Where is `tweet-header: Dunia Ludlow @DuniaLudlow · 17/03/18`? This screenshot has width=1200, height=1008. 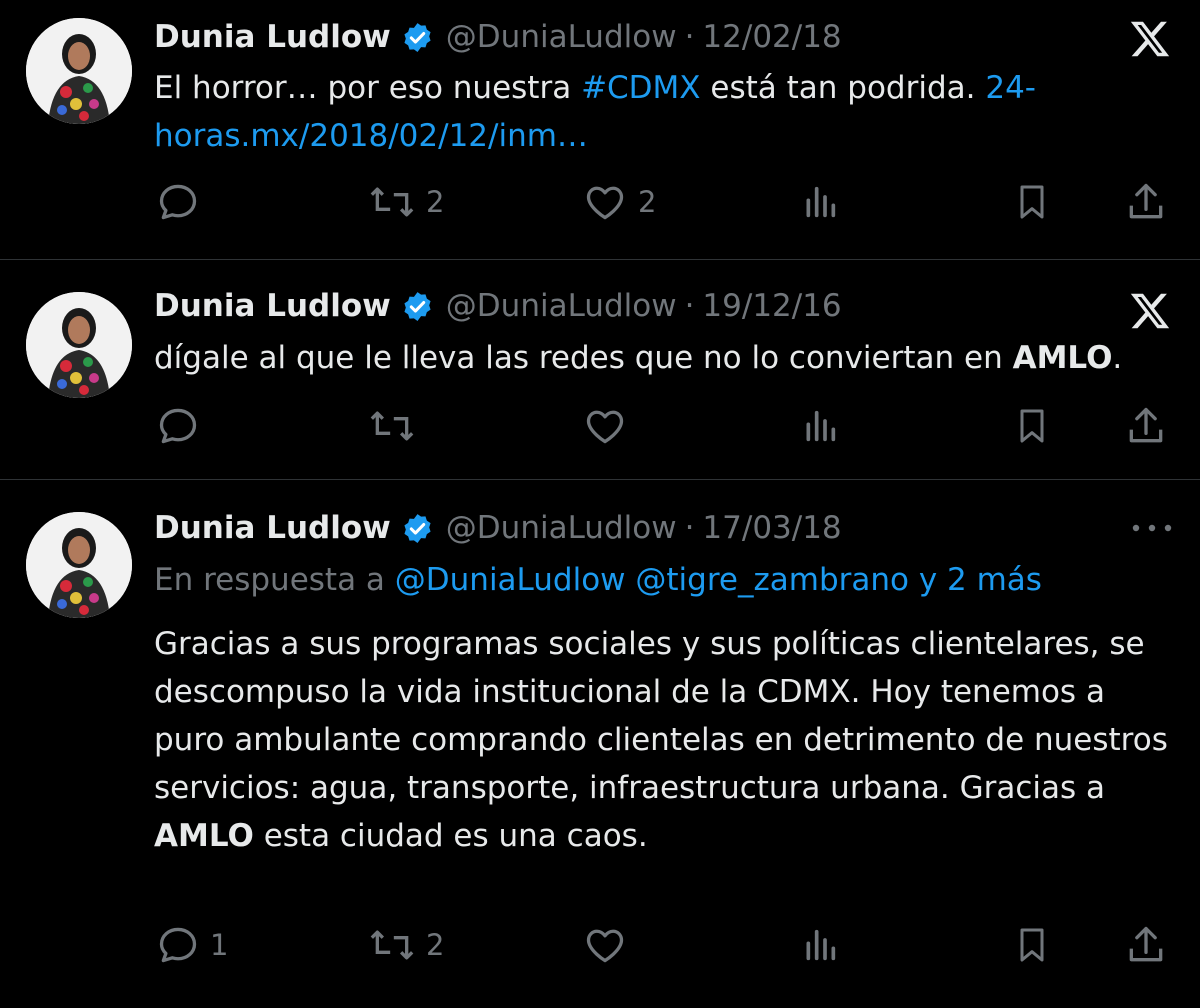 tweet-header: Dunia Ludlow @DuniaLudlow · 17/03/18 is located at coordinates (498, 528).